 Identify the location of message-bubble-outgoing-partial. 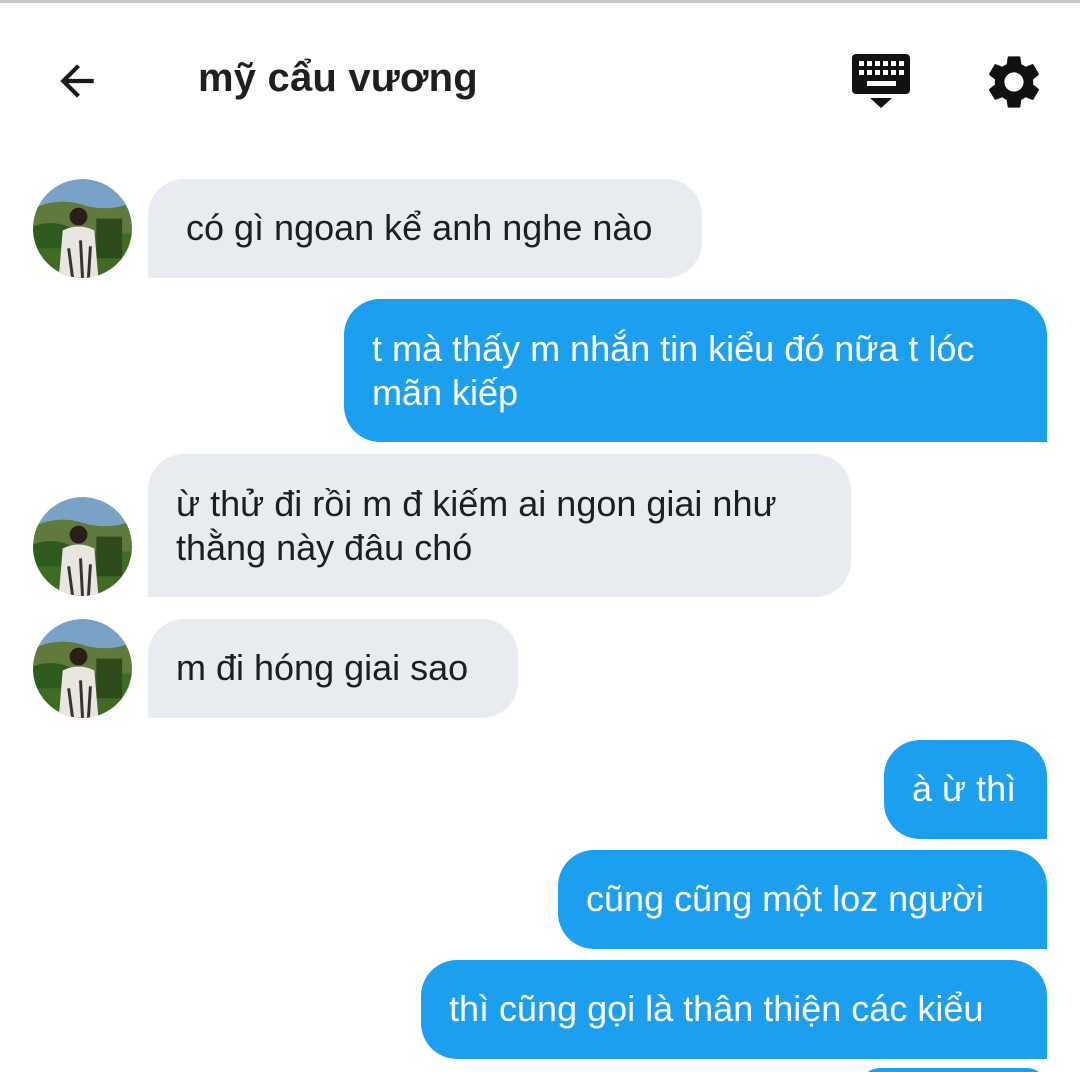
(953, 1070).